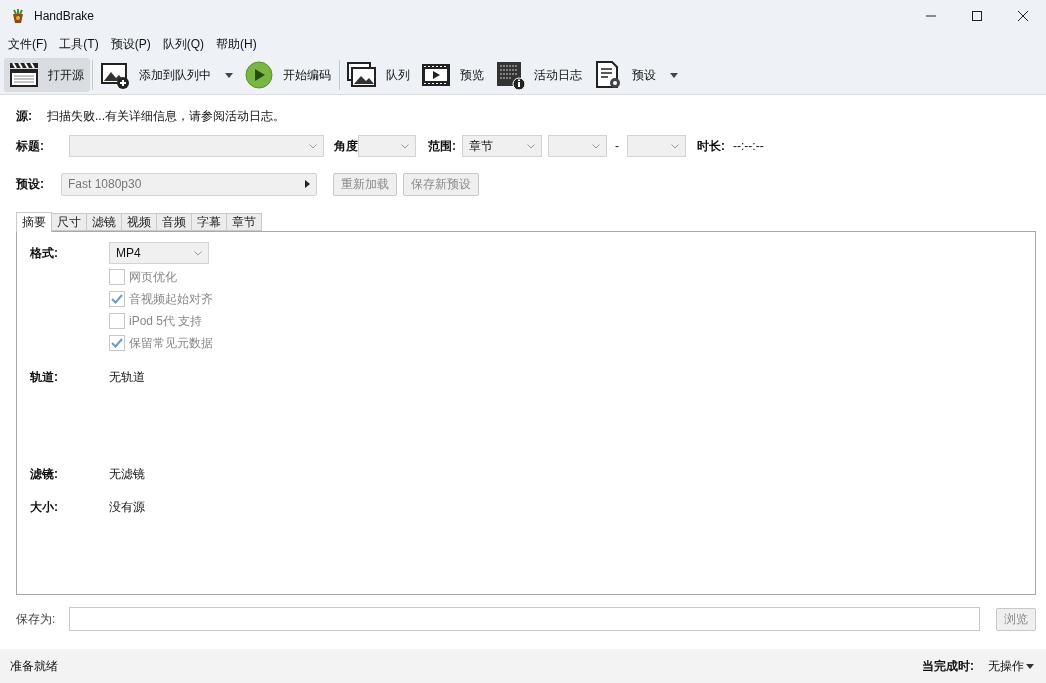 Image resolution: width=1046 pixels, height=683 pixels. Describe the element at coordinates (387, 146) in the screenshot. I see `angle-select` at that location.